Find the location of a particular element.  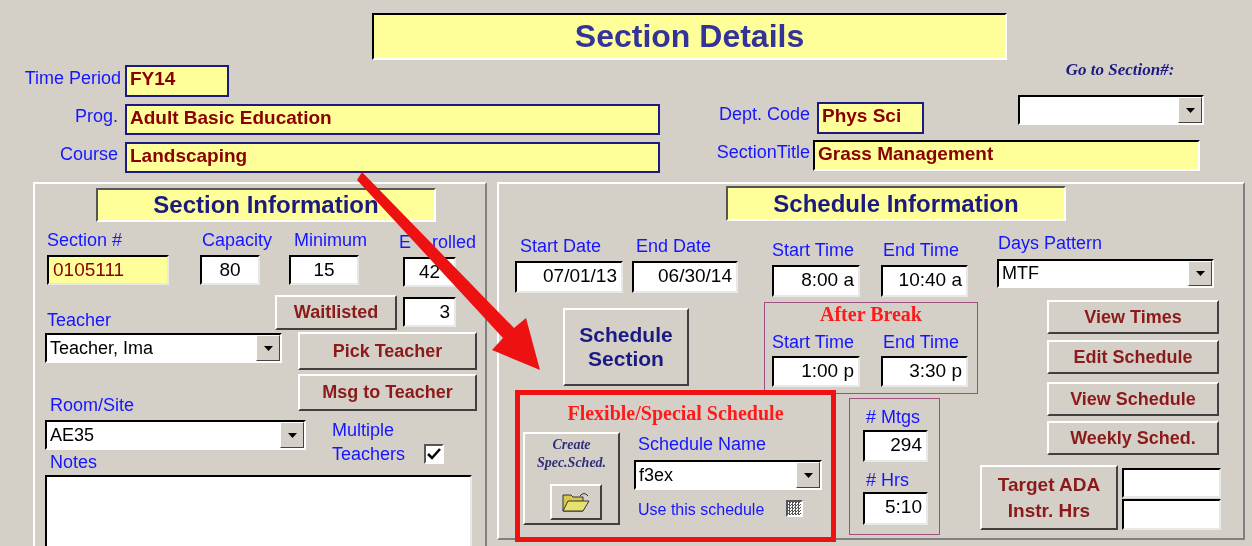

checkbox is located at coordinates (434, 454).